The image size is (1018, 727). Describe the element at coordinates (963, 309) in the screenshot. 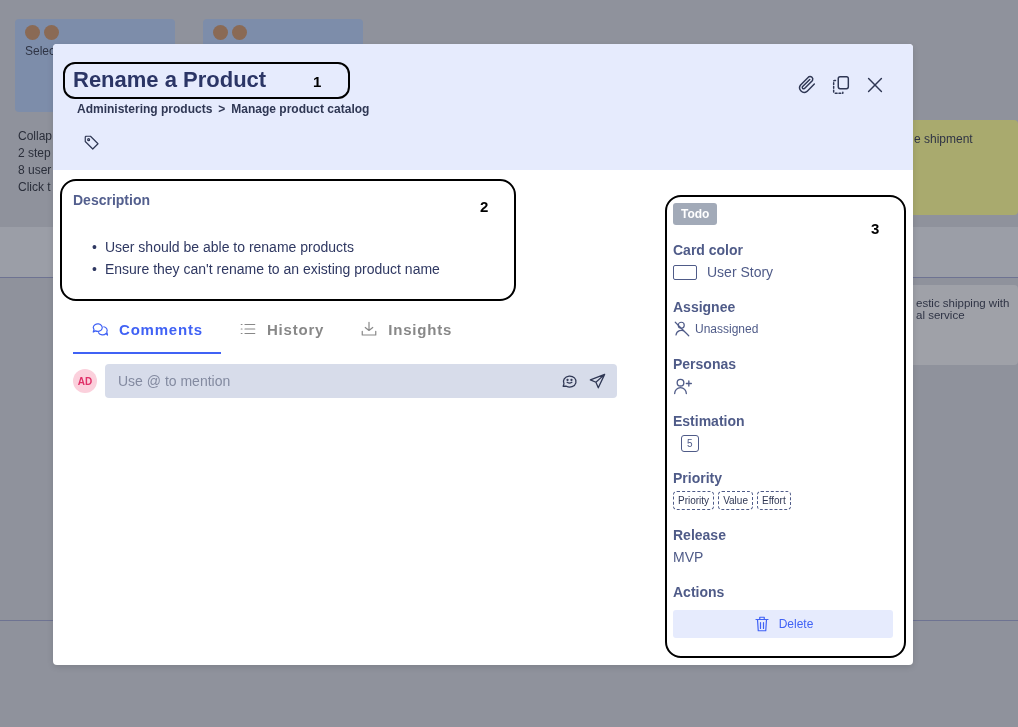

I see `card-text: estic shipping with al service` at that location.